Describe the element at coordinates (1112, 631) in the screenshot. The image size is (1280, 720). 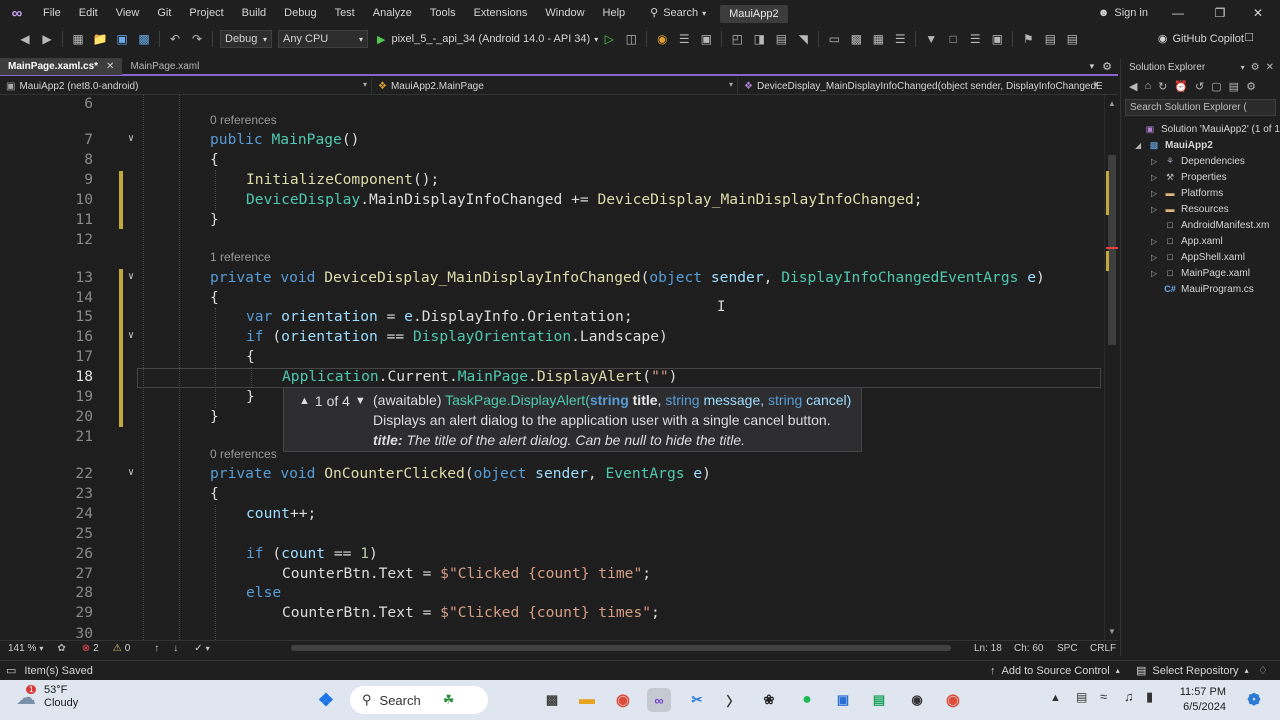
I see `scroll-down-icon: ▼` at that location.